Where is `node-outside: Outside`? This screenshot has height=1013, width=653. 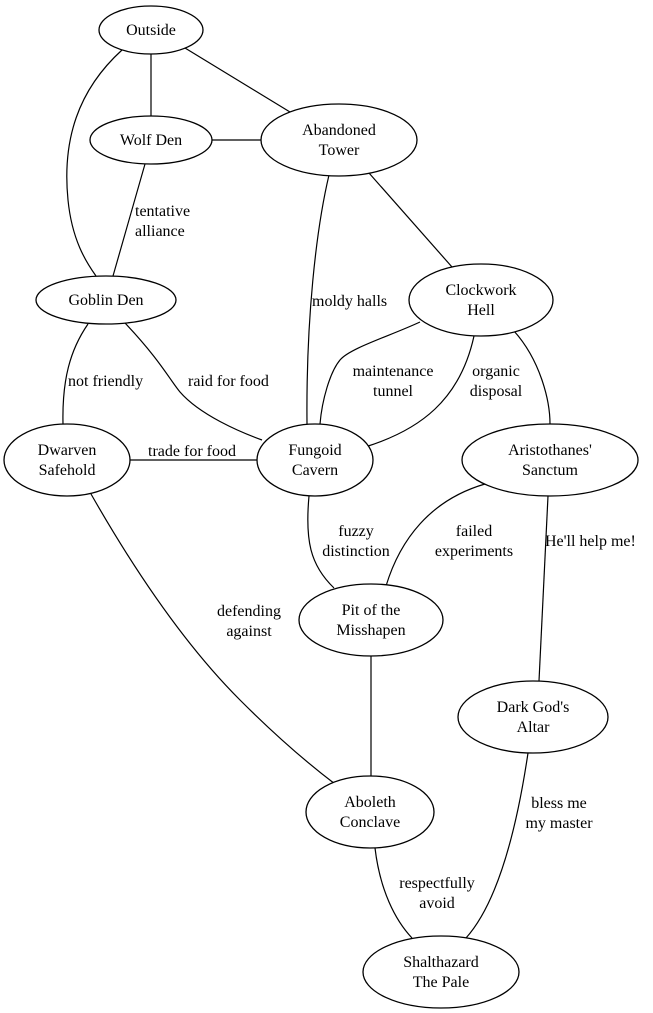 node-outside: Outside is located at coordinates (151, 30).